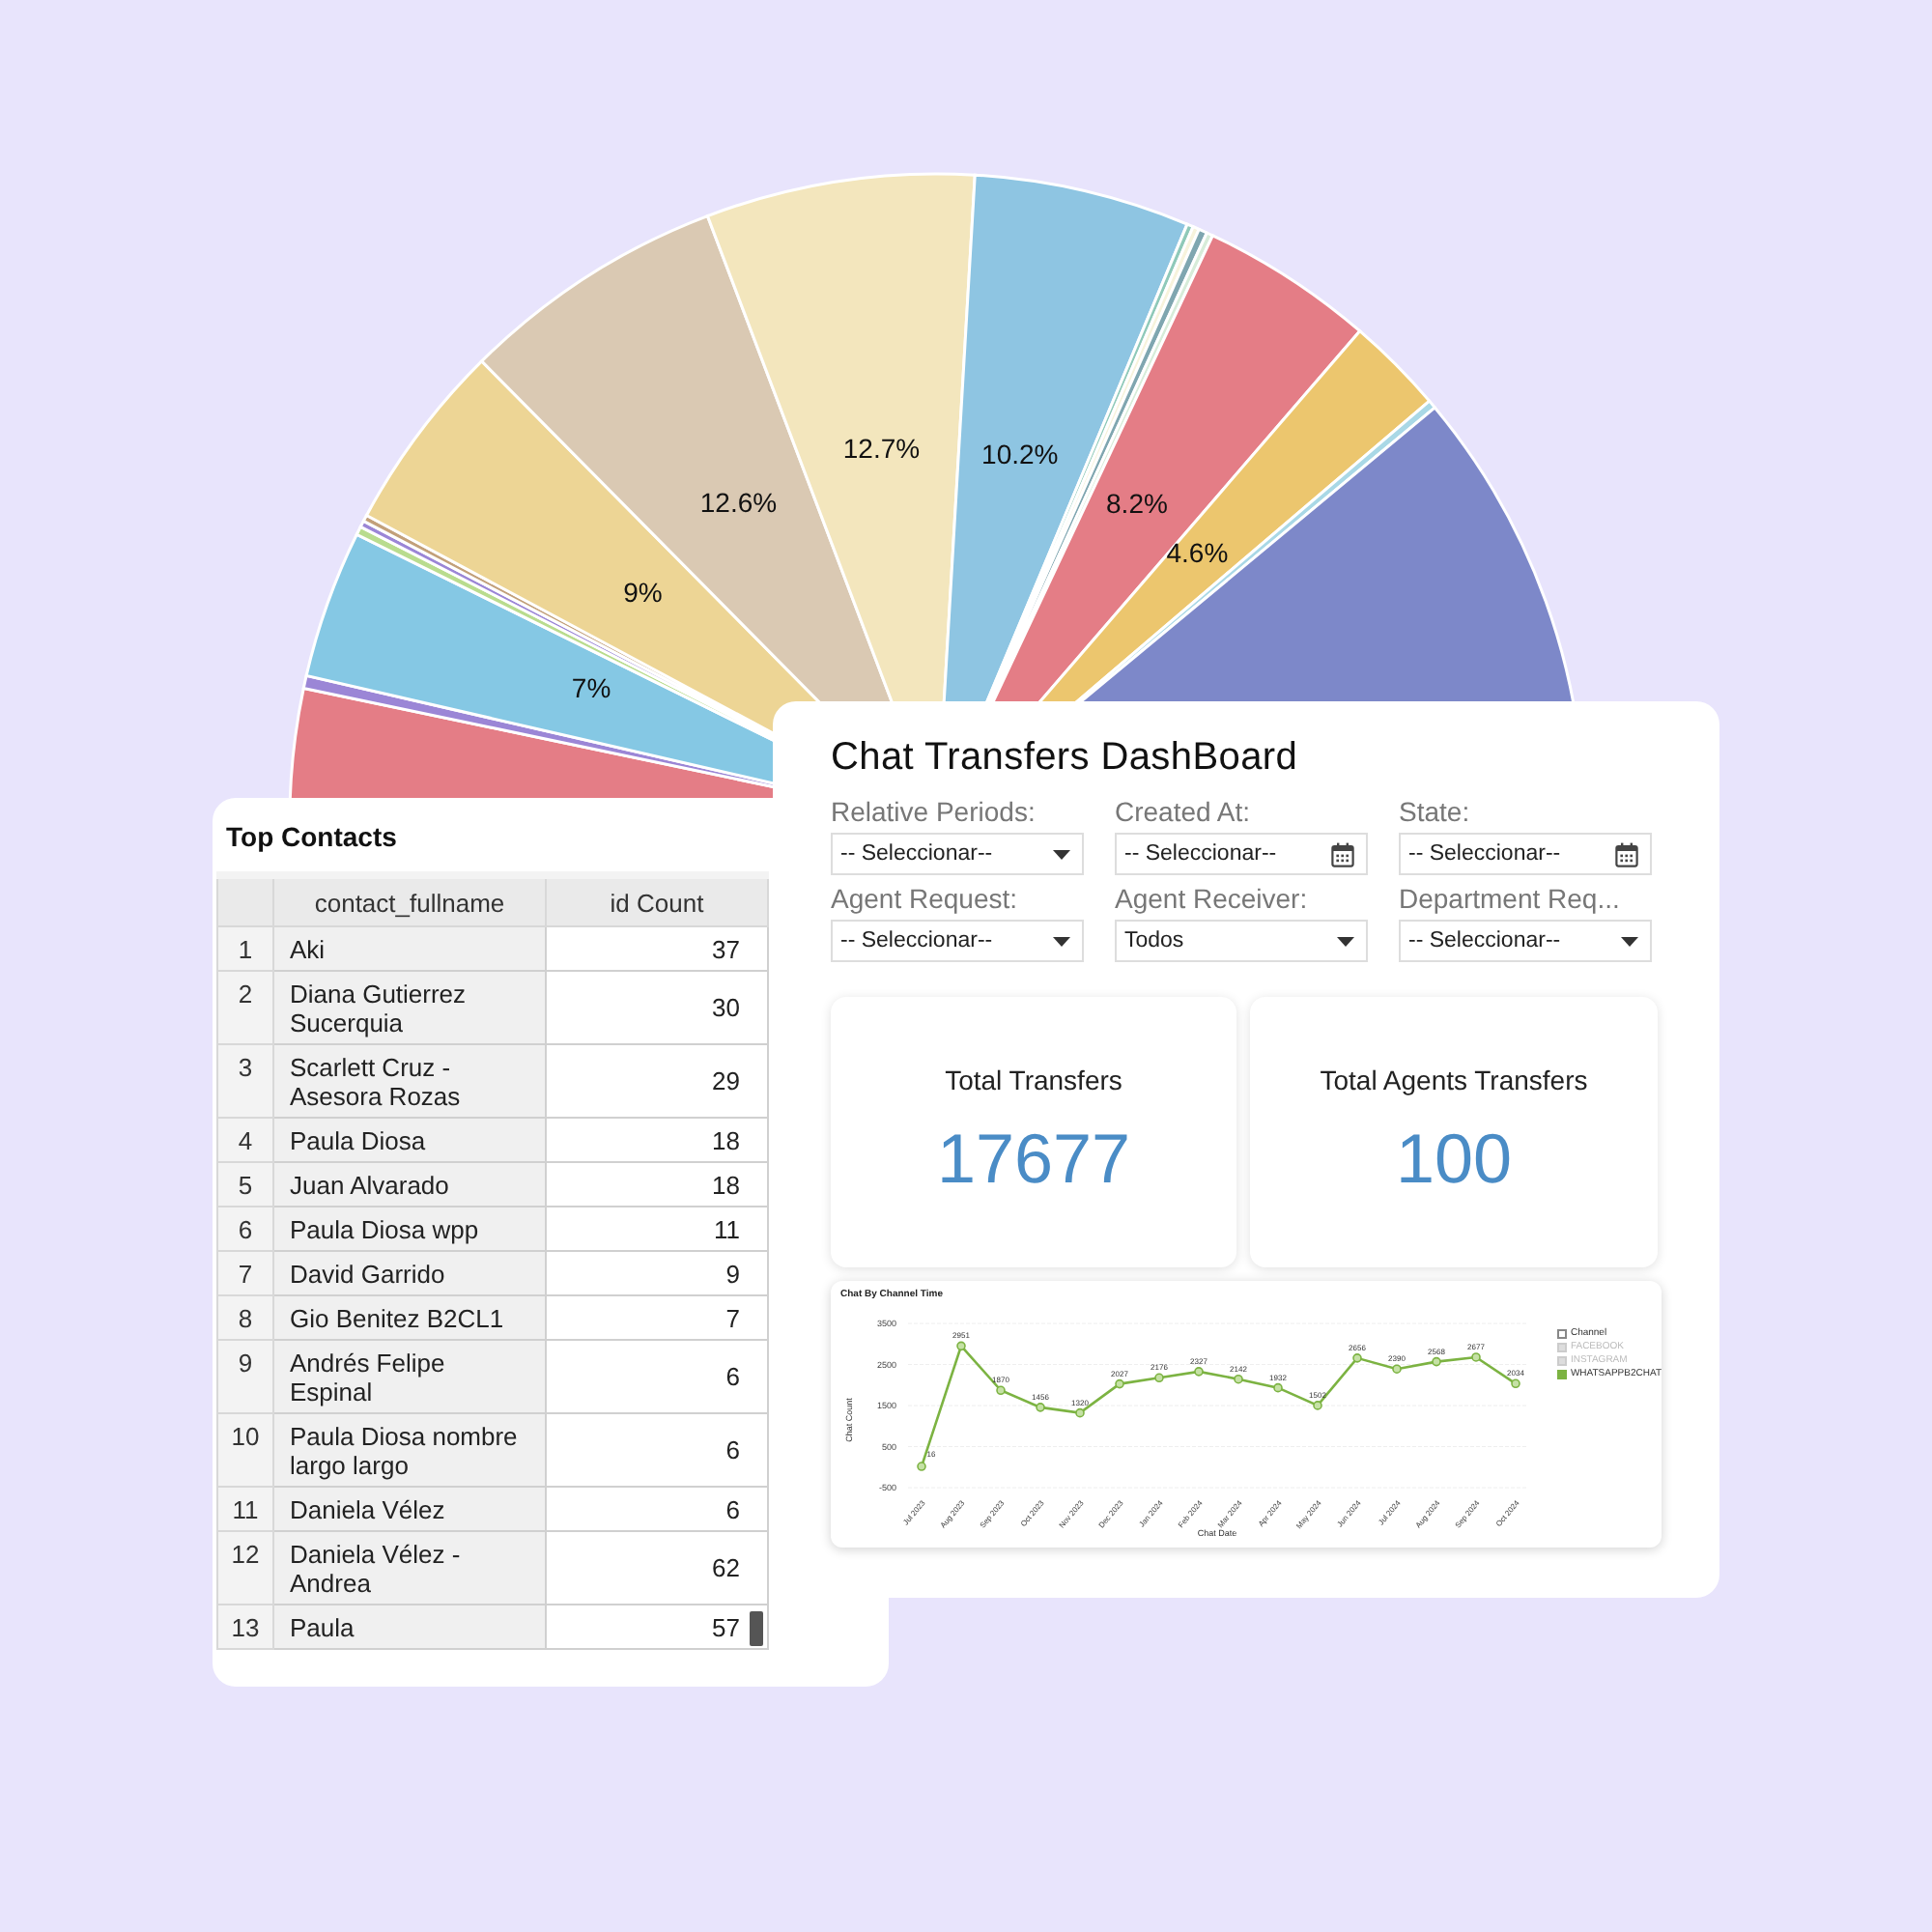 This screenshot has height=1932, width=1932. Describe the element at coordinates (245, 948) in the screenshot. I see `row-number: 1` at that location.